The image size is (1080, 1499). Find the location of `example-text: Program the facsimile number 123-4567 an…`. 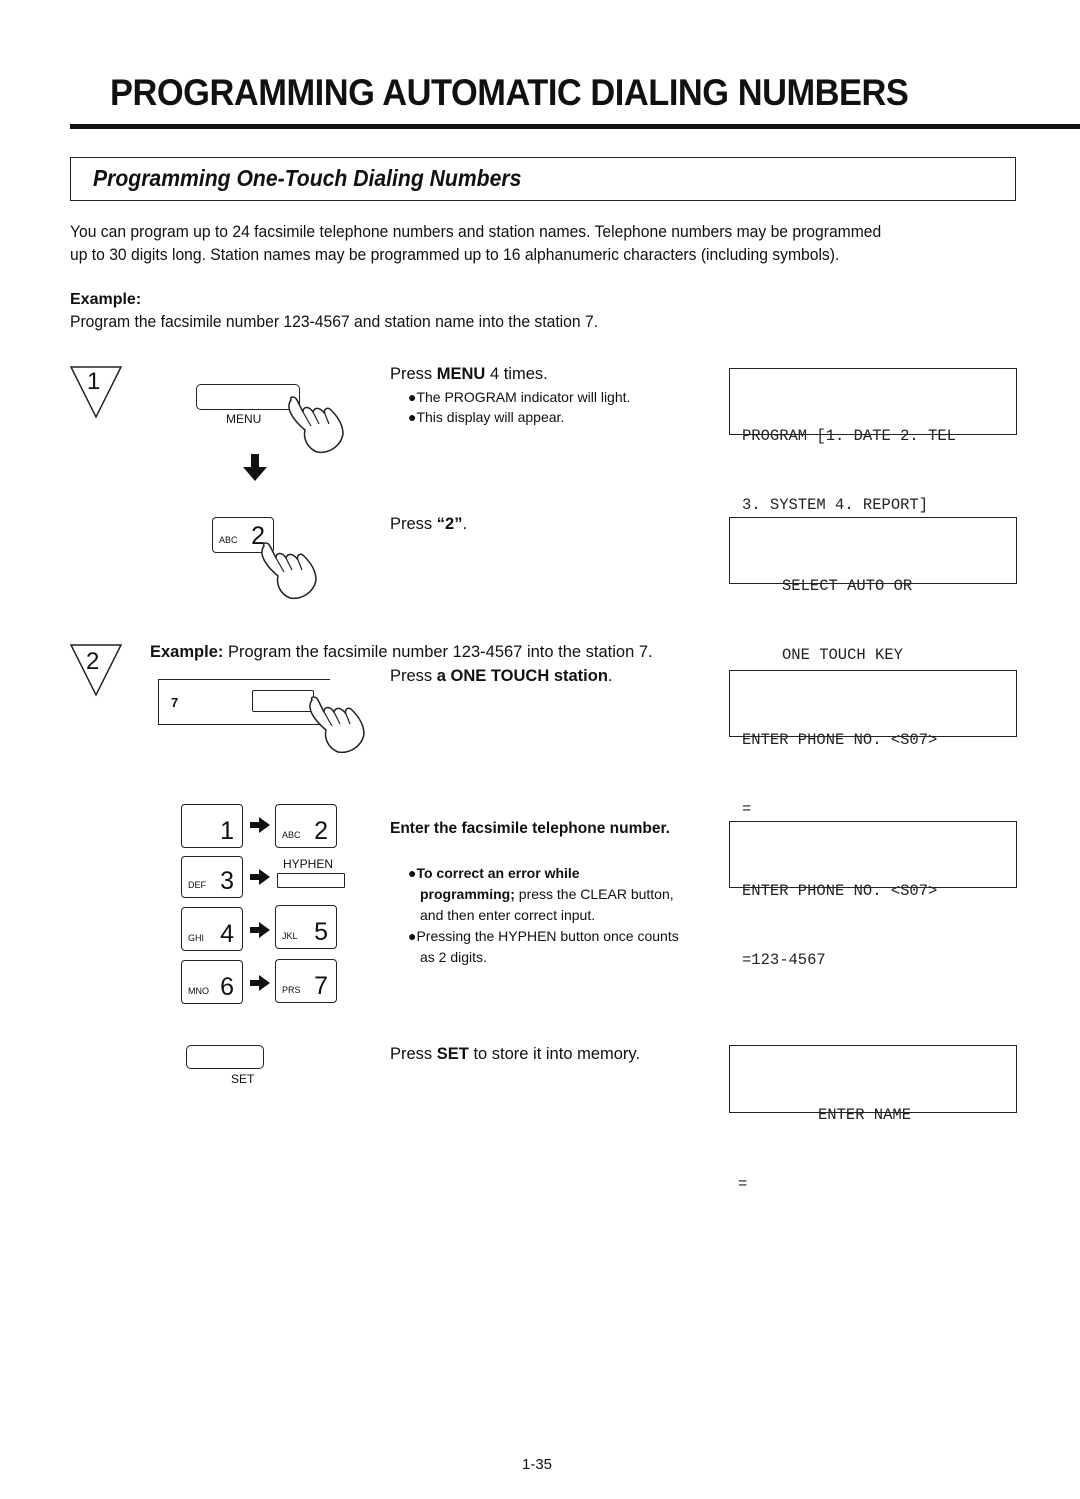

example-text: Program the facsimile number 123-4567 an… is located at coordinates (334, 322).